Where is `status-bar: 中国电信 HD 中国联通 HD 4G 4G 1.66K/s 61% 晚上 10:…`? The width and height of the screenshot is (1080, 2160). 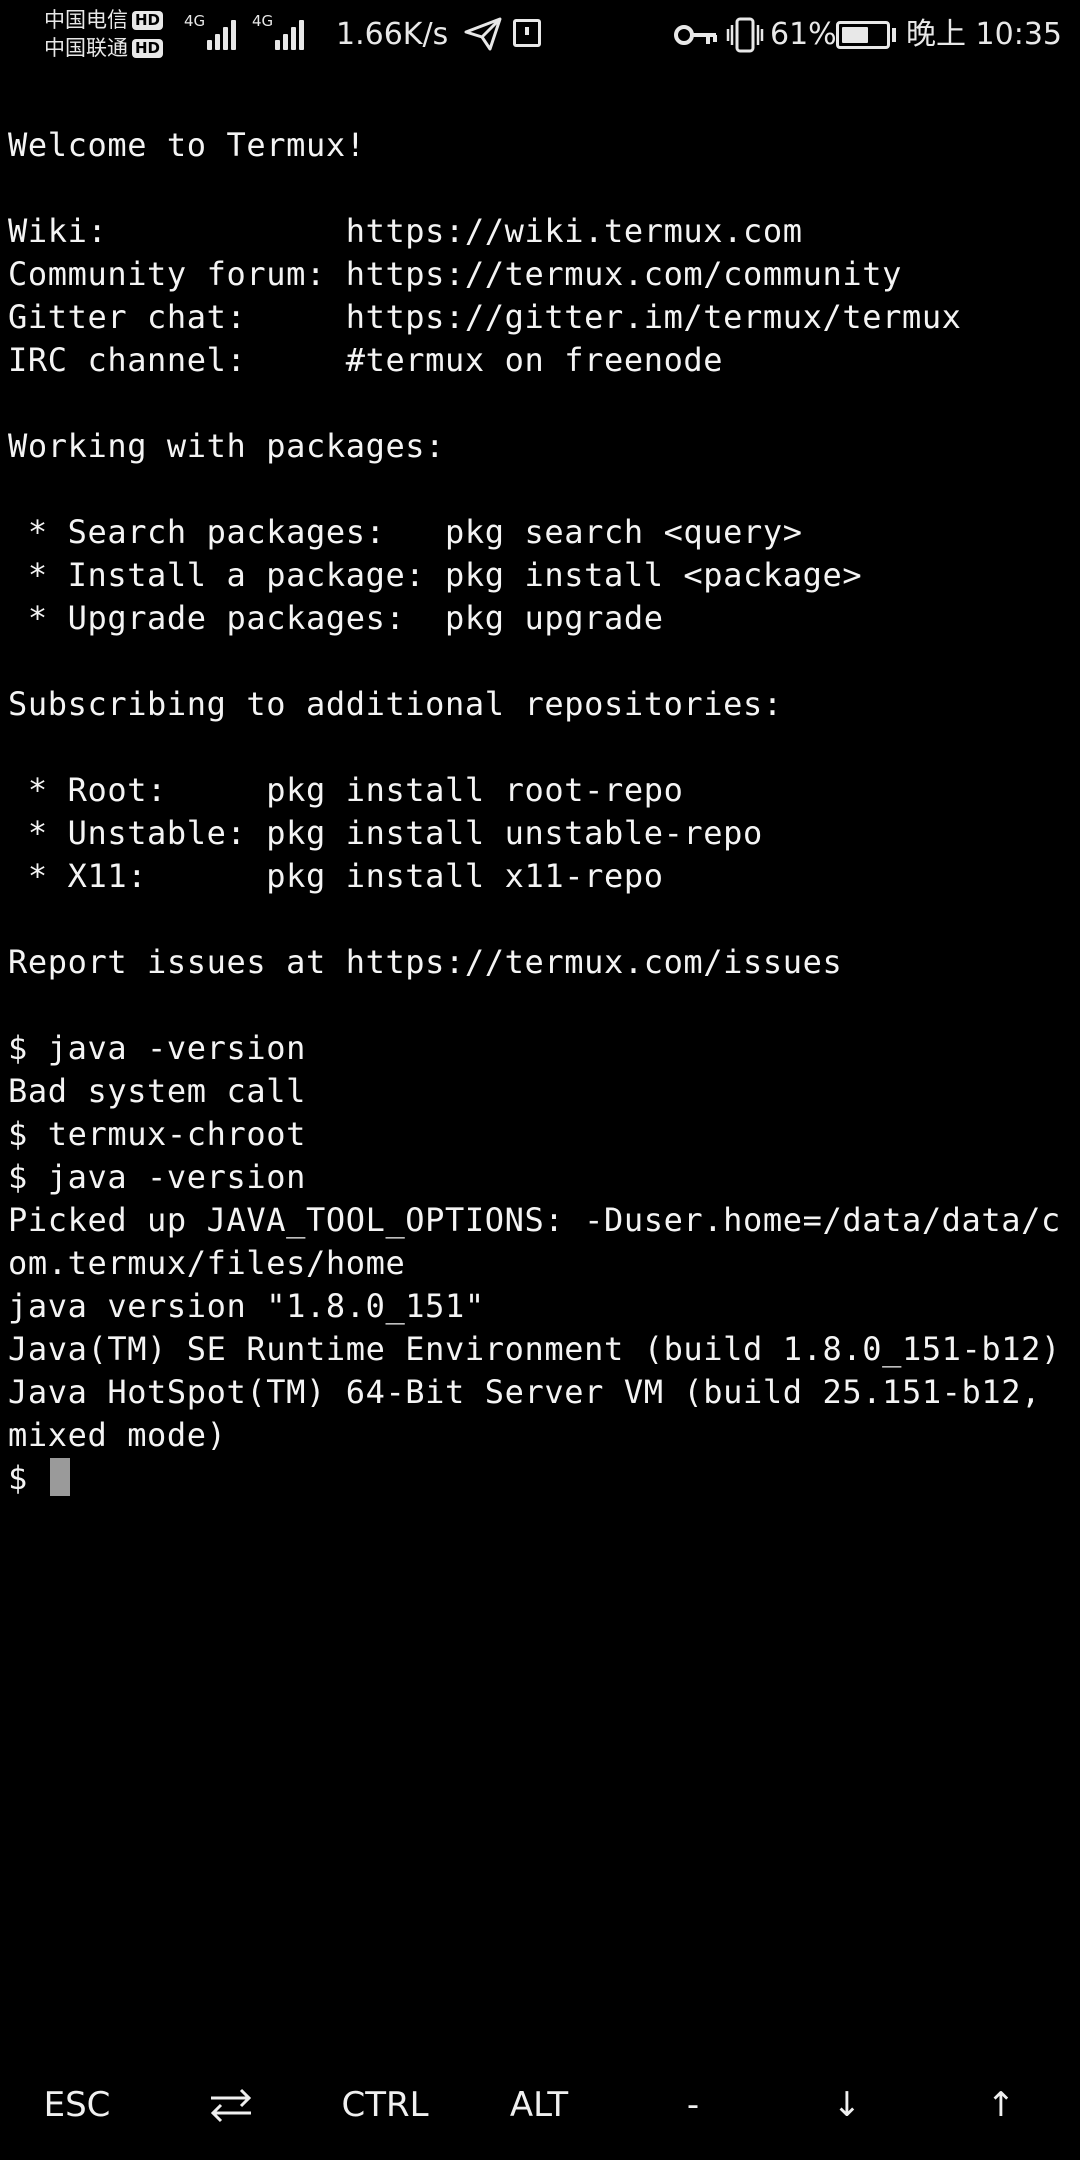
status-bar: 中国电信 HD 中国联通 HD 4G 4G 1.66K/s 61% 晚上 10:… is located at coordinates (540, 35).